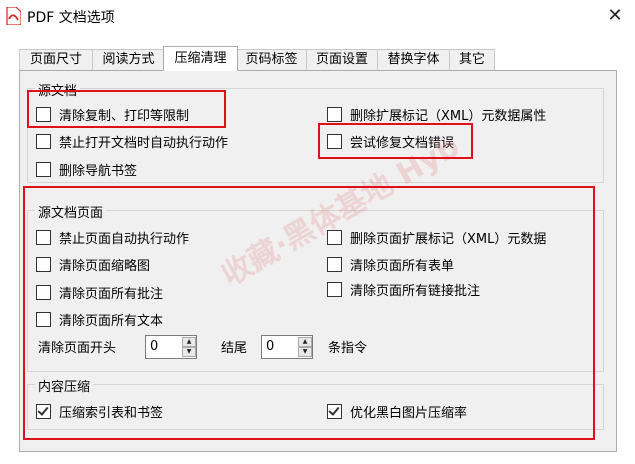  Describe the element at coordinates (395, 141) in the screenshot. I see `highlight-box-repair` at that location.